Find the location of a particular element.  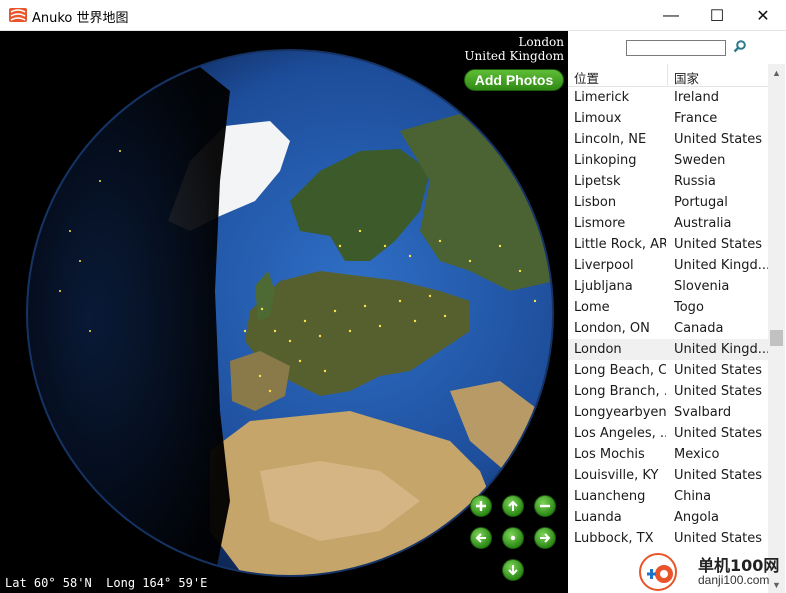

location-label: London United Kingdom is located at coordinates (514, 49).